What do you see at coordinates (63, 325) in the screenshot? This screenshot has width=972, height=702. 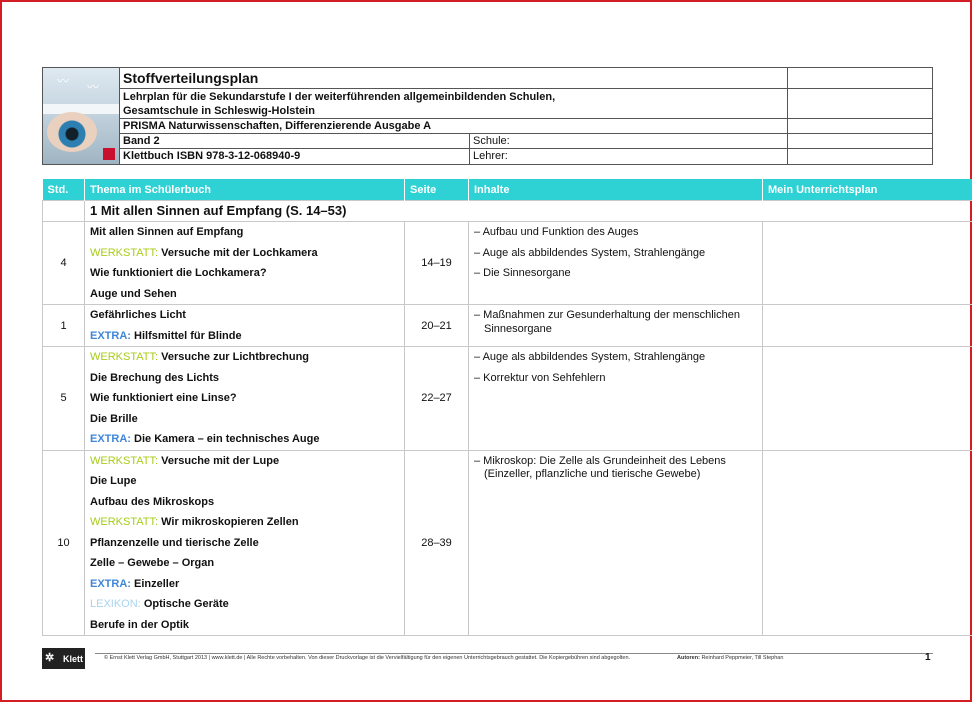 I see `hours-cell: 1` at bounding box center [63, 325].